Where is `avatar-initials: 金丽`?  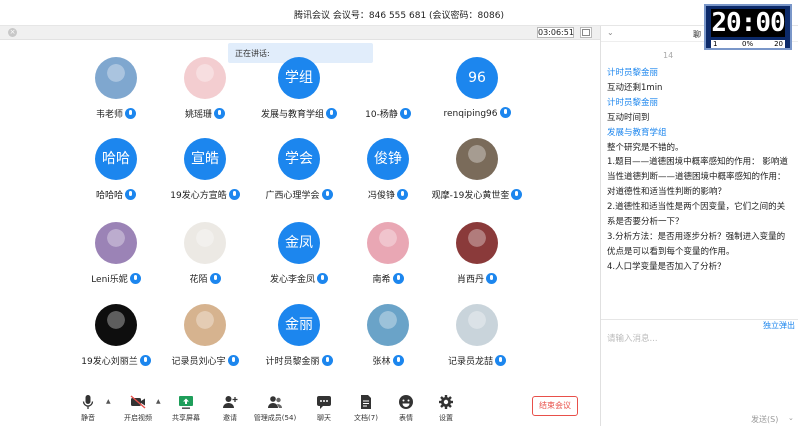 avatar-initials: 金丽 is located at coordinates (299, 325).